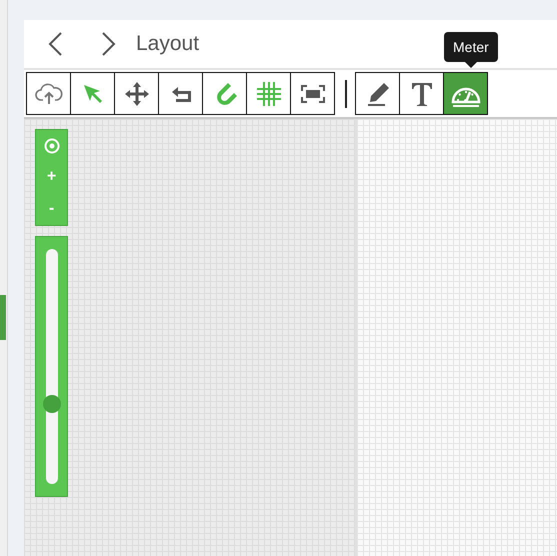 Image resolution: width=557 pixels, height=556 pixels. I want to click on text-tool-button, so click(421, 93).